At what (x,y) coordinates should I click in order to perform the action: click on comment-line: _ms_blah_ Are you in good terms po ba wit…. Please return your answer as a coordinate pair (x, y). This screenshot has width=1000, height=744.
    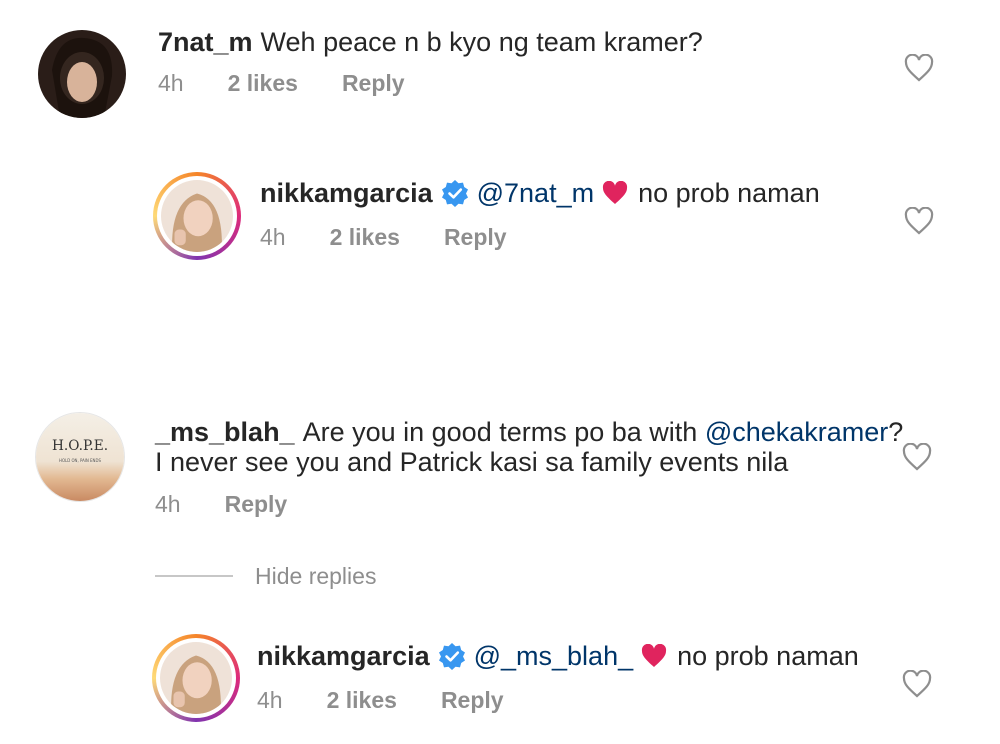
    Looking at the image, I should click on (529, 432).